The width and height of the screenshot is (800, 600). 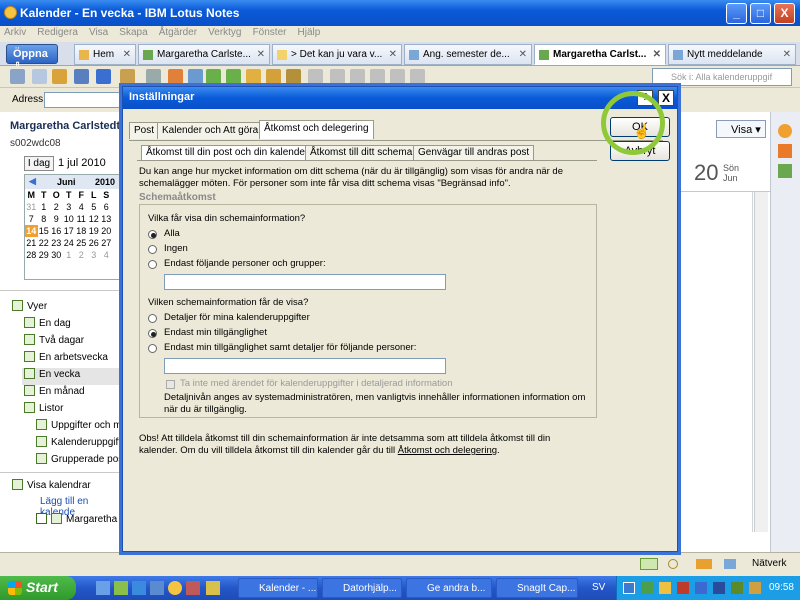 What do you see at coordinates (337, 76) in the screenshot?
I see `toolbar-plus-icon` at bounding box center [337, 76].